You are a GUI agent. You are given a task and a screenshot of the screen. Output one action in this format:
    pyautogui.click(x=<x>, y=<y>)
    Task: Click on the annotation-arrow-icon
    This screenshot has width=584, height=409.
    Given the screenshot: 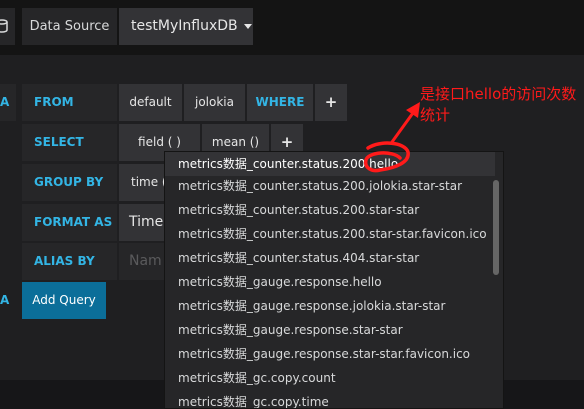 What is the action you would take?
    pyautogui.click(x=391, y=137)
    